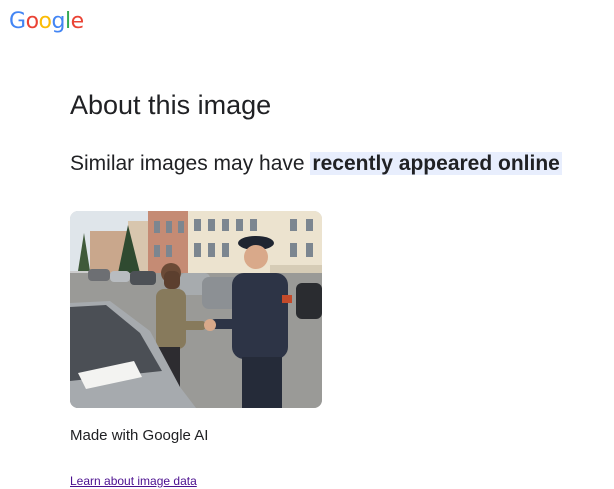 The width and height of the screenshot is (614, 489). Describe the element at coordinates (190, 163) in the screenshot. I see `subtitle-prefix: Similar images may have` at that location.